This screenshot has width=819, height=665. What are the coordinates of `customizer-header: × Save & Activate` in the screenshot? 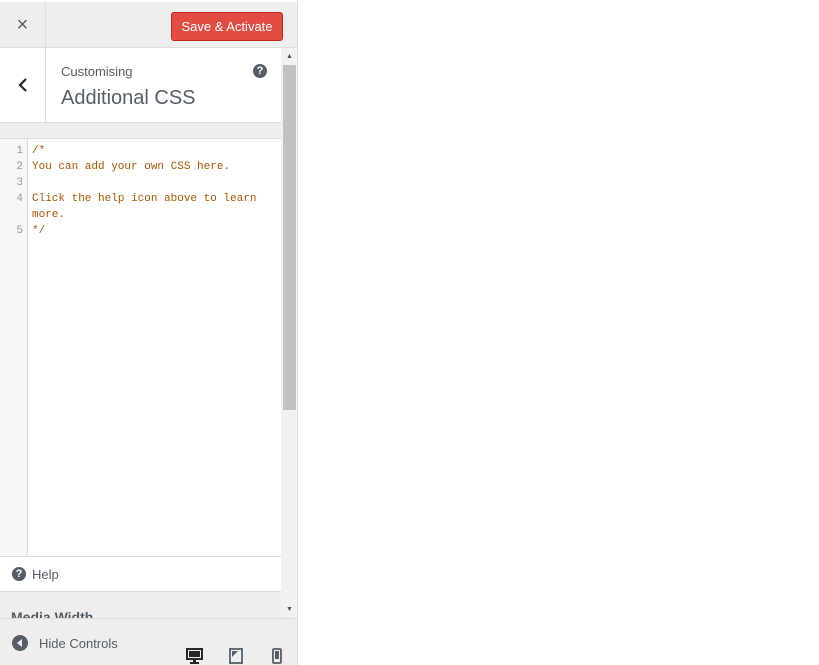 It's located at (148, 24).